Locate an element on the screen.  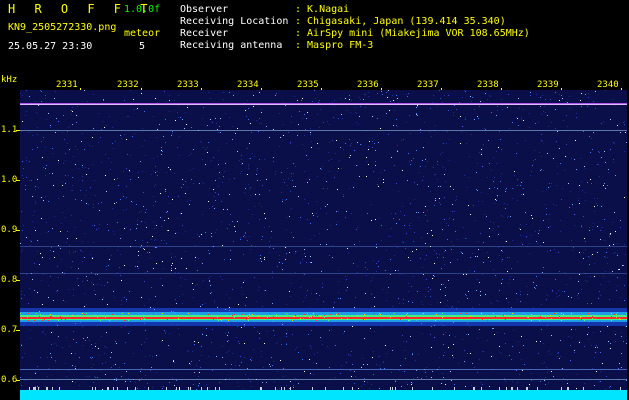
y-tick-label: 0.9 is located at coordinates (9, 230).